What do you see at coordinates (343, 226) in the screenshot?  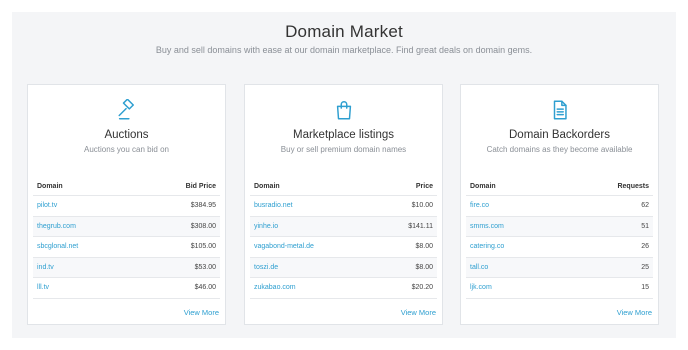 I see `table-row: yinhe.io $141.11` at bounding box center [343, 226].